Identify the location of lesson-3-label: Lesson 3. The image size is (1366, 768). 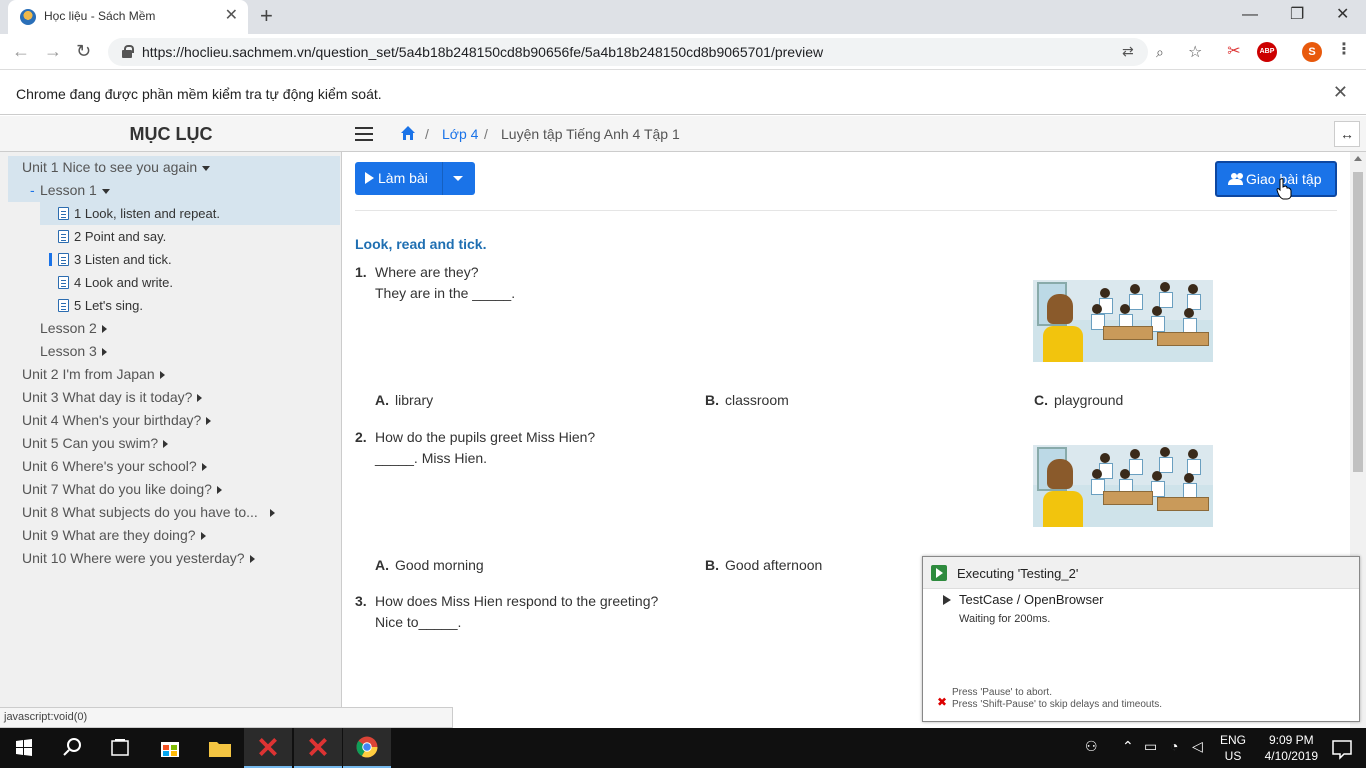
(68, 351).